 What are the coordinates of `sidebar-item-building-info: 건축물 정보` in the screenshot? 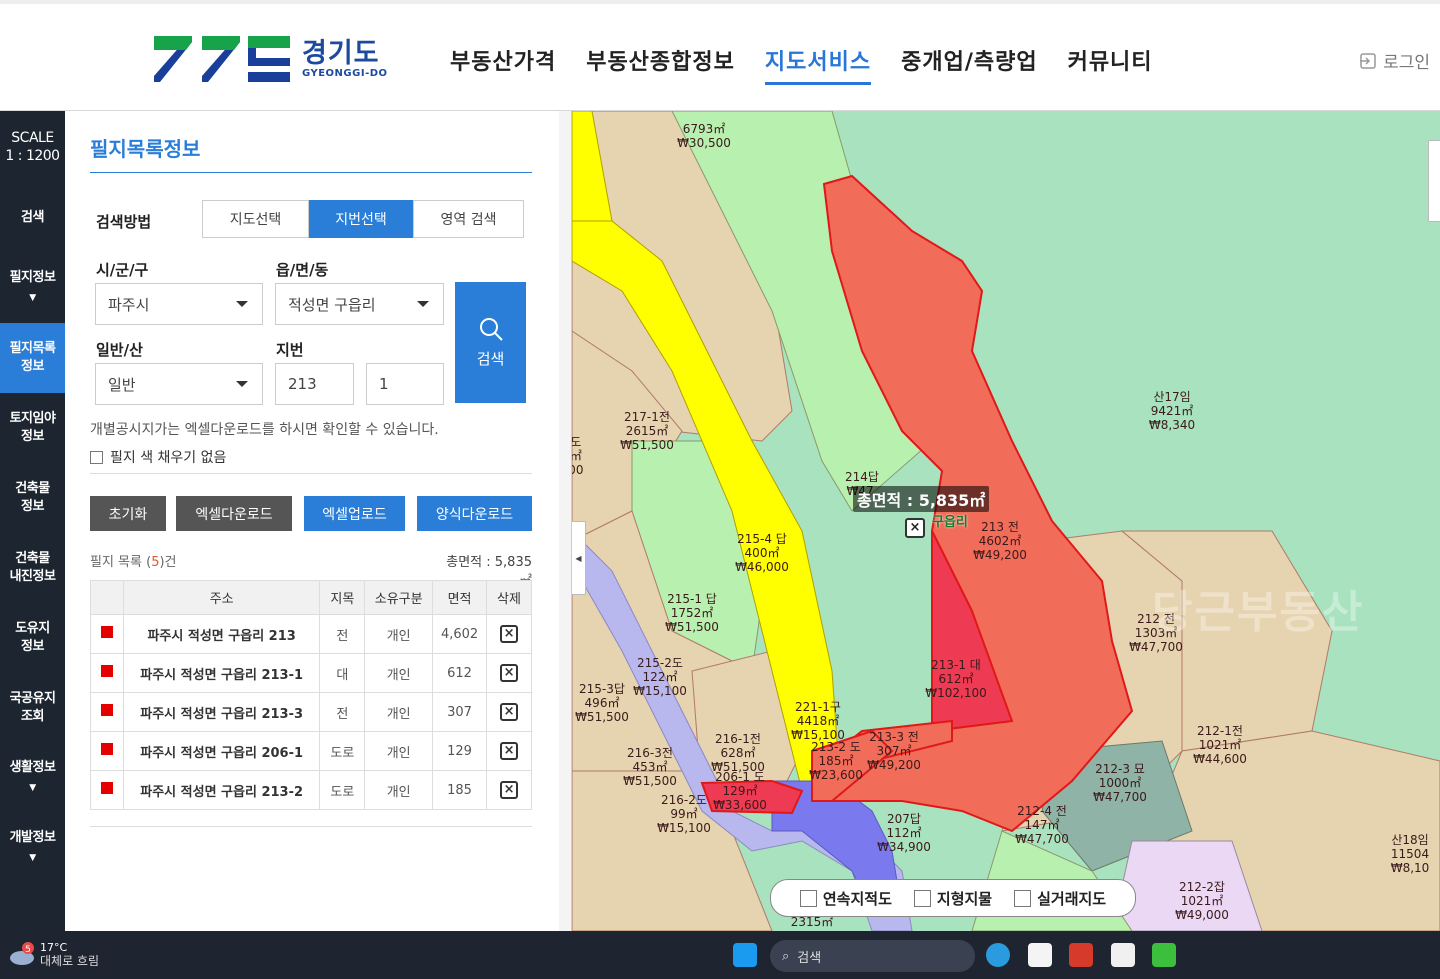 It's located at (32, 498).